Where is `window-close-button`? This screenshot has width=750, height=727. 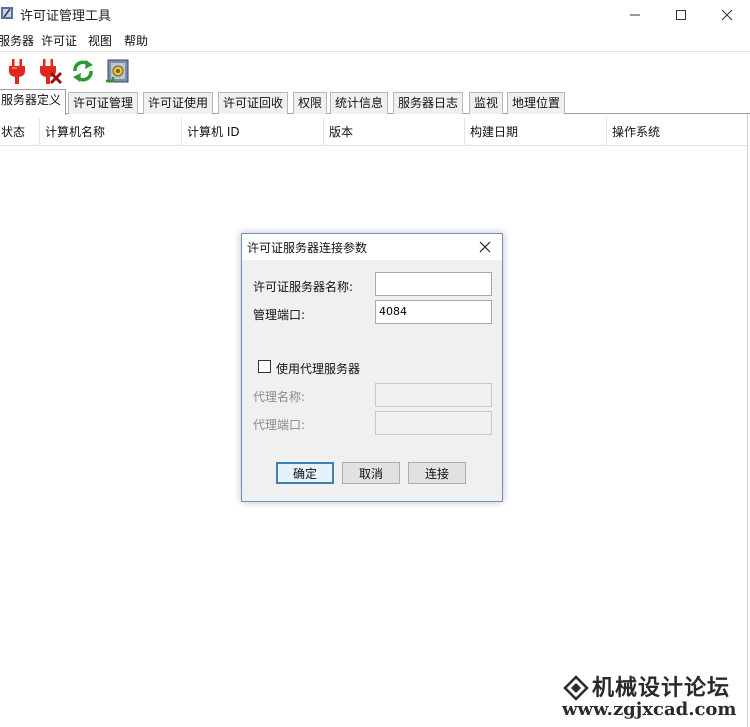 window-close-button is located at coordinates (727, 14).